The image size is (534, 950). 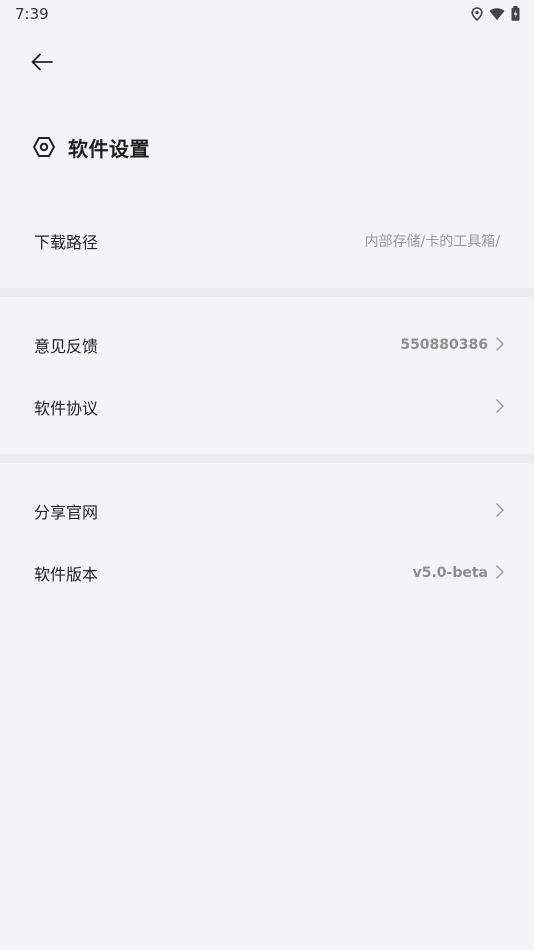 I want to click on agreement-row: 软件协议, so click(x=267, y=407).